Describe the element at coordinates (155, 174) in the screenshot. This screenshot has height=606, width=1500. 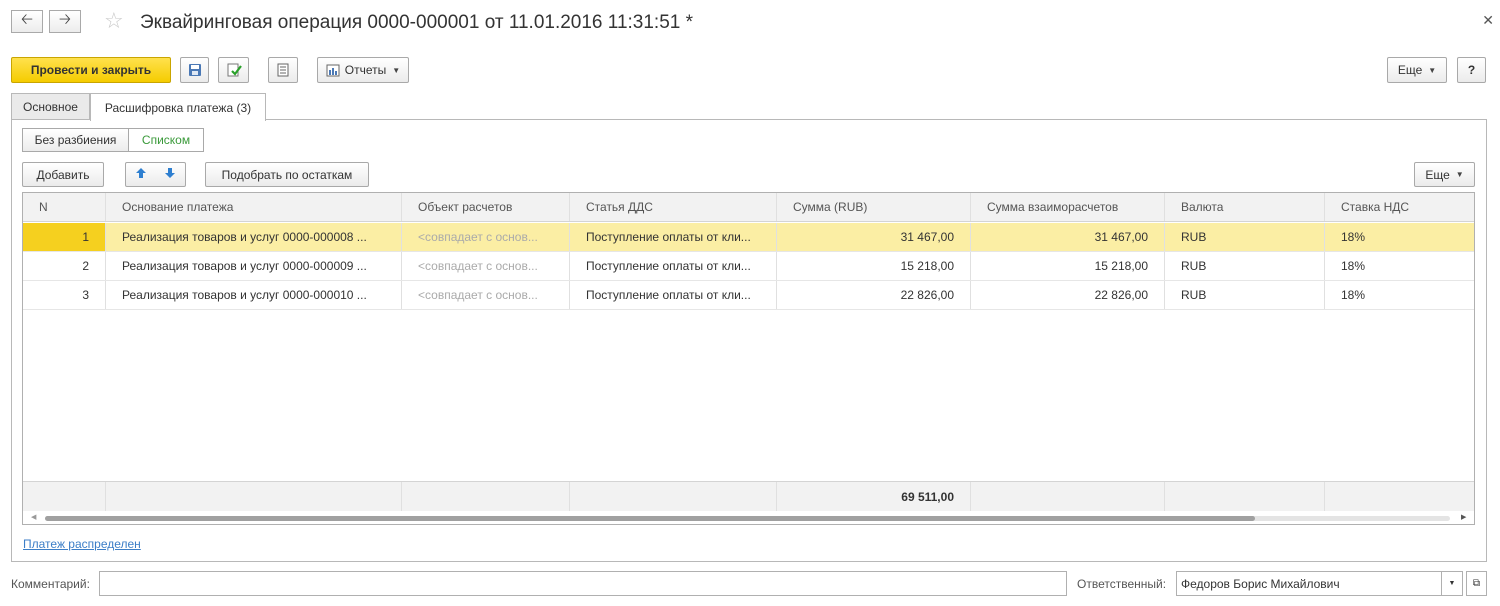
I see `move-buttons` at that location.